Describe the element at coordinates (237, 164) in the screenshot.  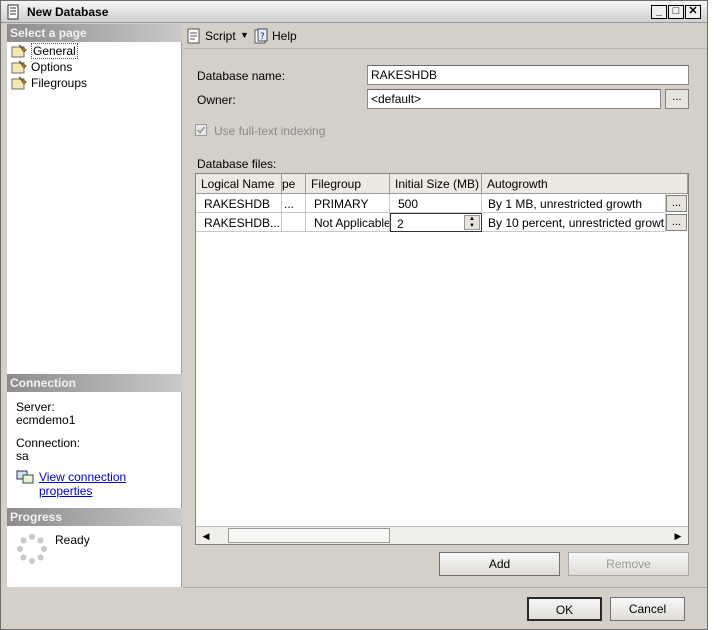
I see `database-files-label: Database files:` at that location.